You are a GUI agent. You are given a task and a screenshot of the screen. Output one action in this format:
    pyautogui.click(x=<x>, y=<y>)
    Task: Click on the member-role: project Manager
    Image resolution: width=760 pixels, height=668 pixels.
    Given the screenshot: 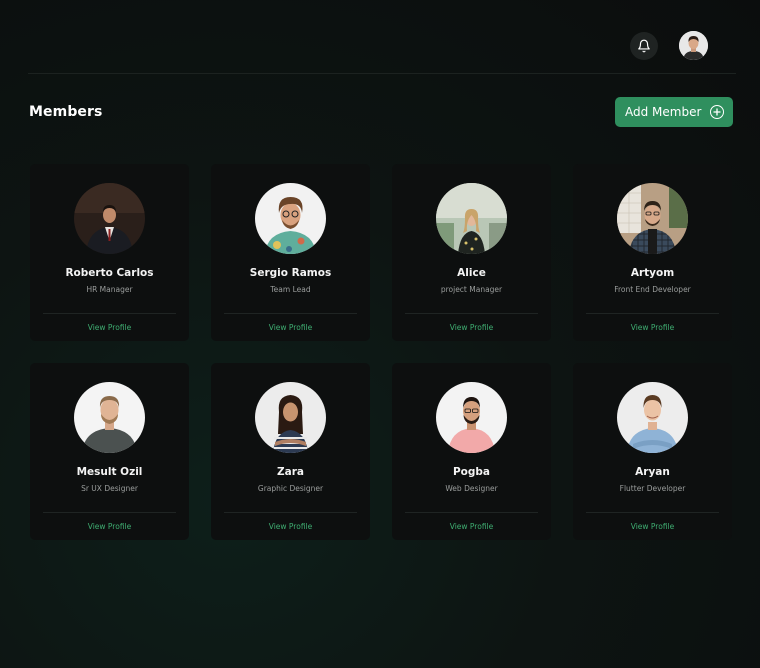 What is the action you would take?
    pyautogui.click(x=471, y=289)
    